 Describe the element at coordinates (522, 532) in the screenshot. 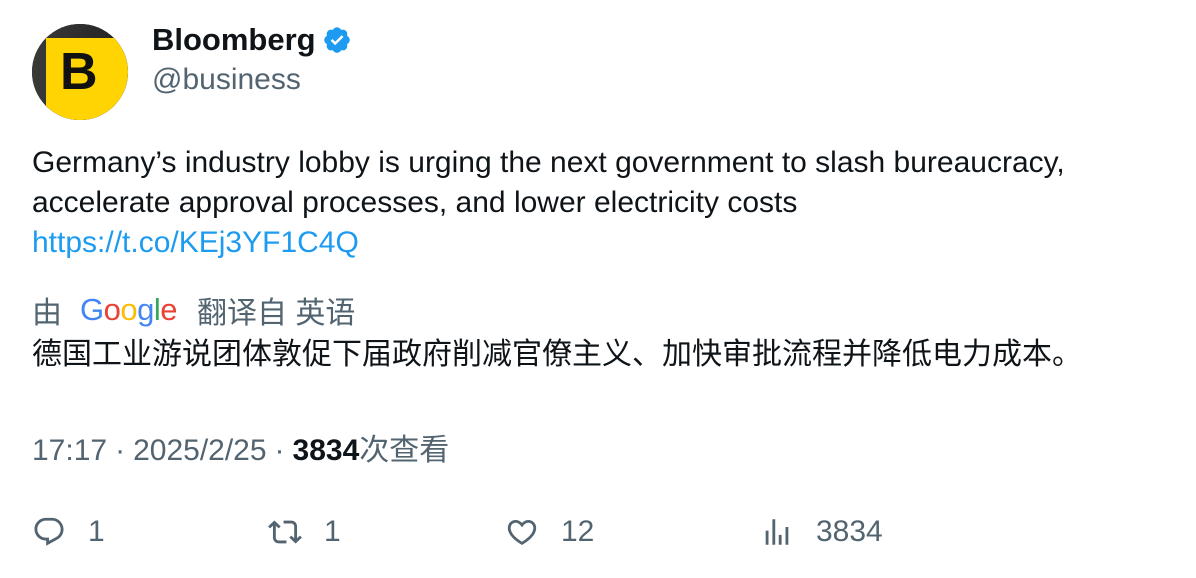

I see `heart-icon` at that location.